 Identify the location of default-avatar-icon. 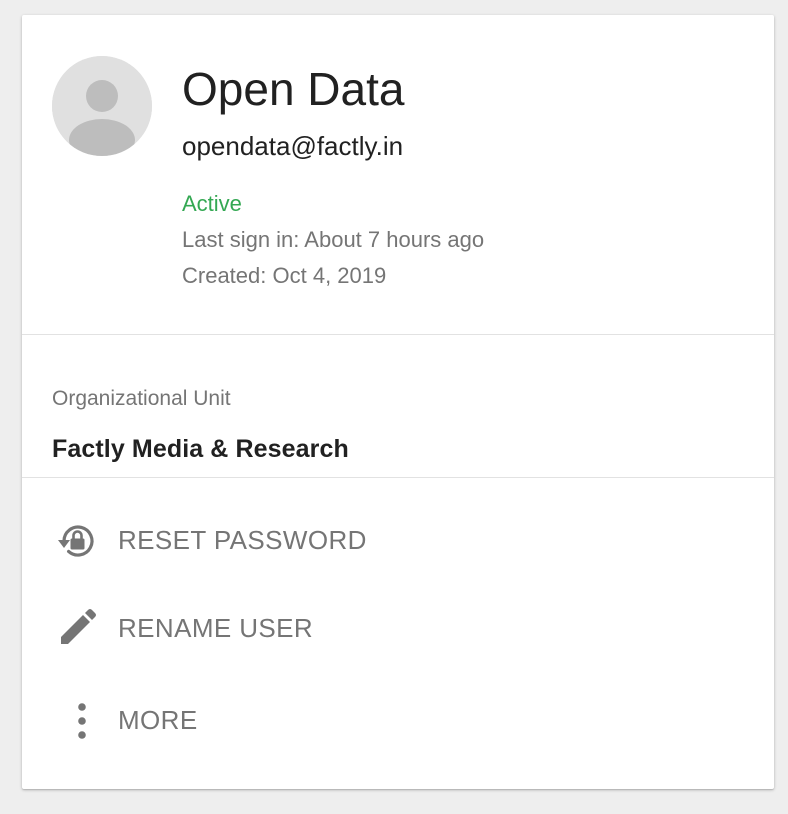
(102, 106).